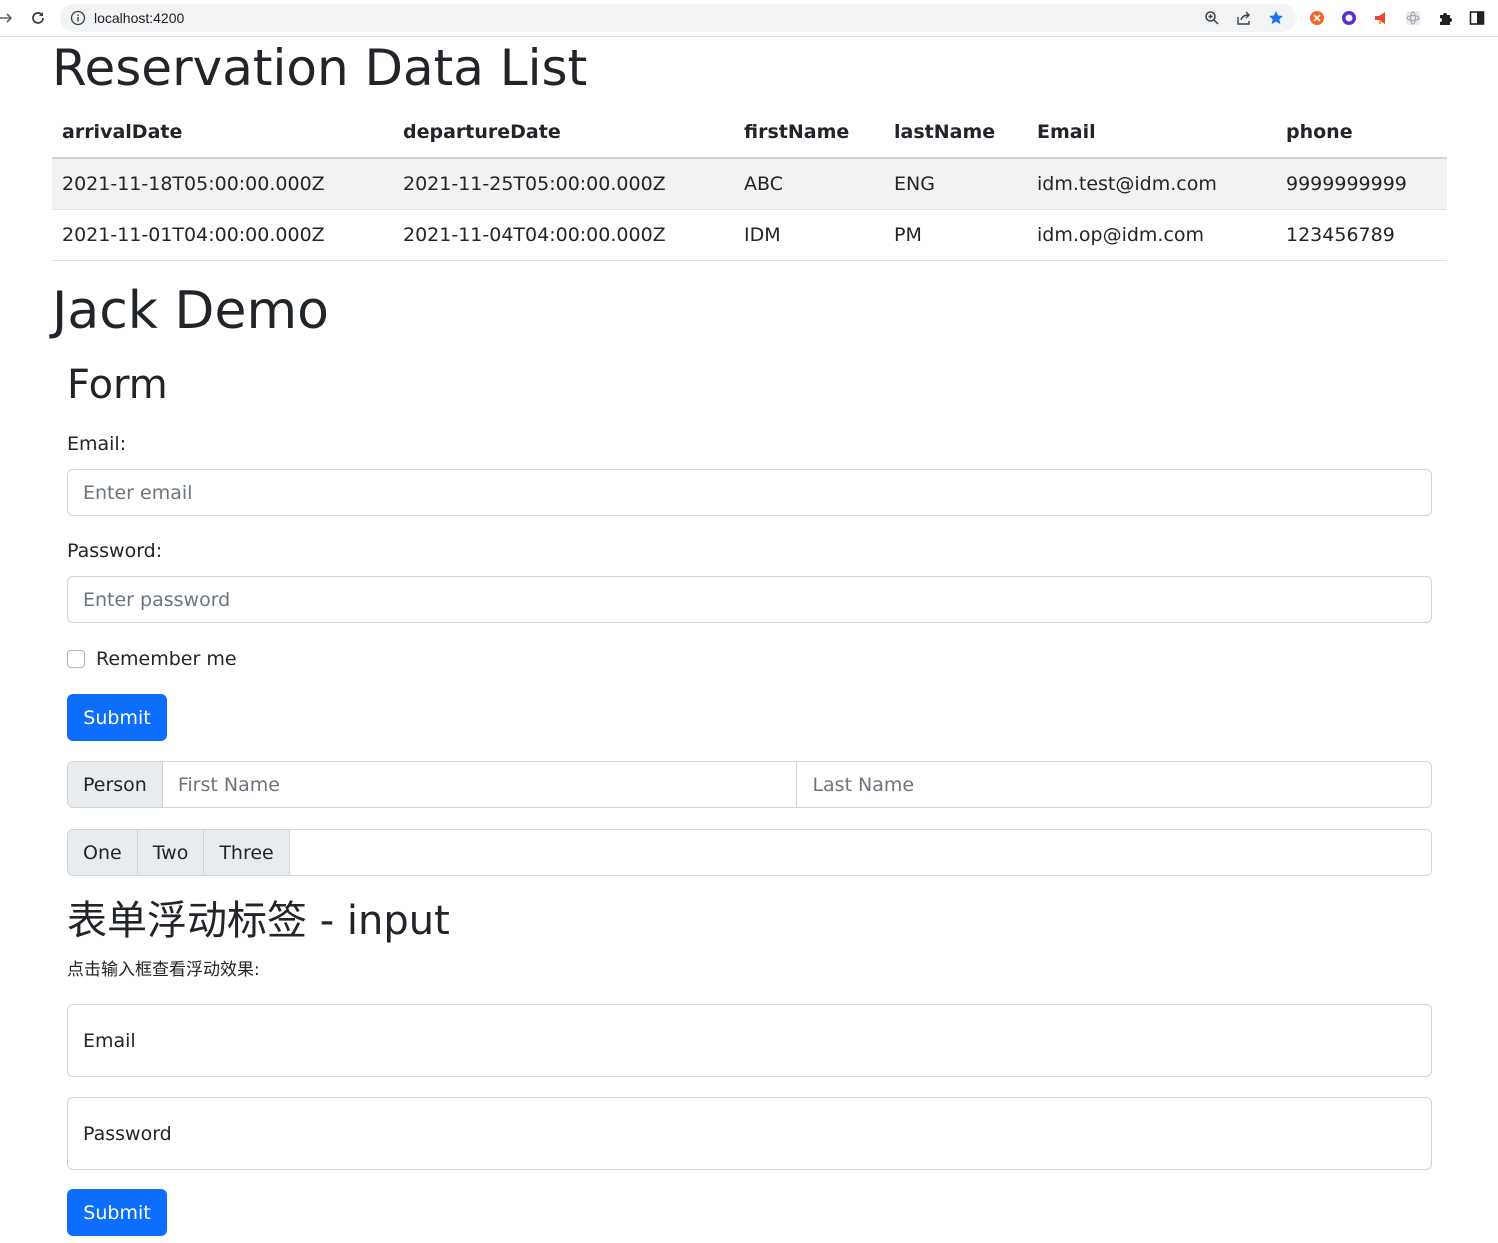 The height and width of the screenshot is (1243, 1498). I want to click on column-header: departureDate, so click(563, 132).